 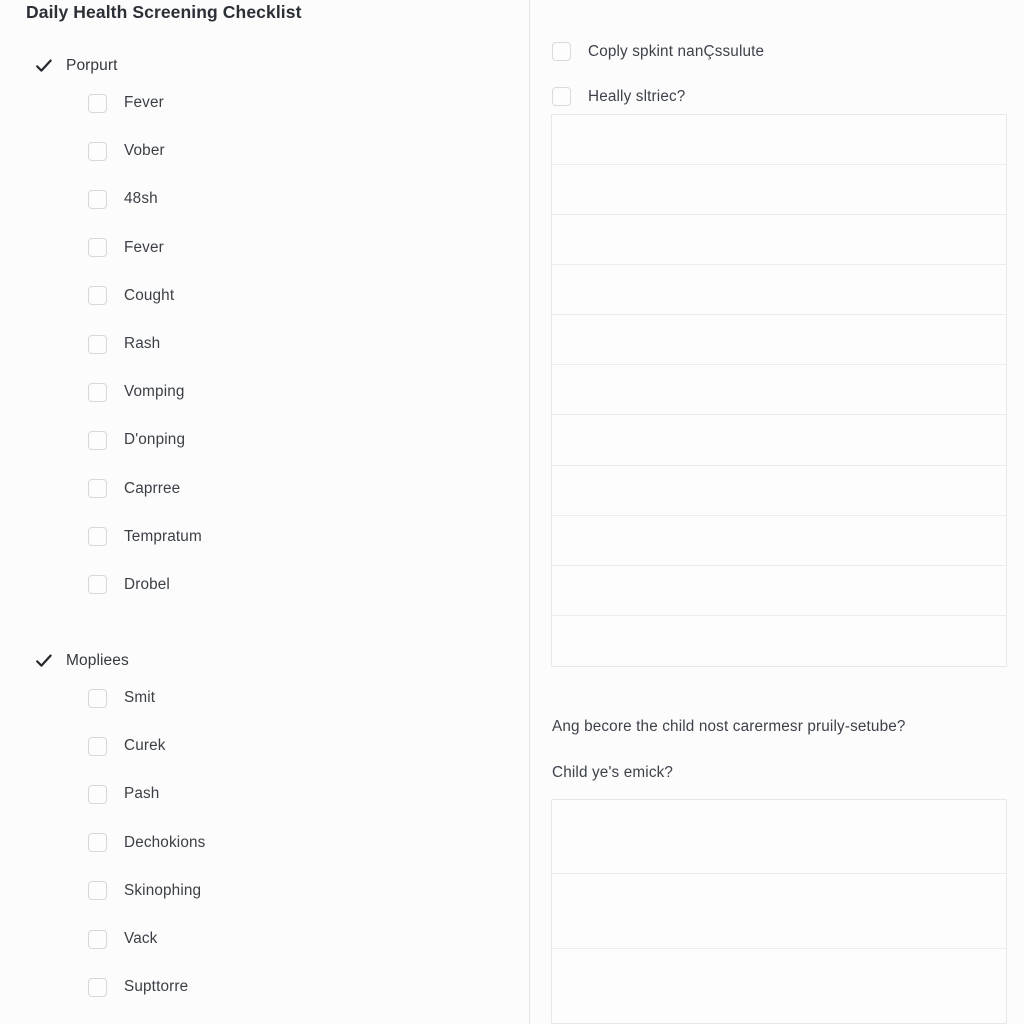 I want to click on checklist-item-label: Dechokions, so click(x=165, y=842).